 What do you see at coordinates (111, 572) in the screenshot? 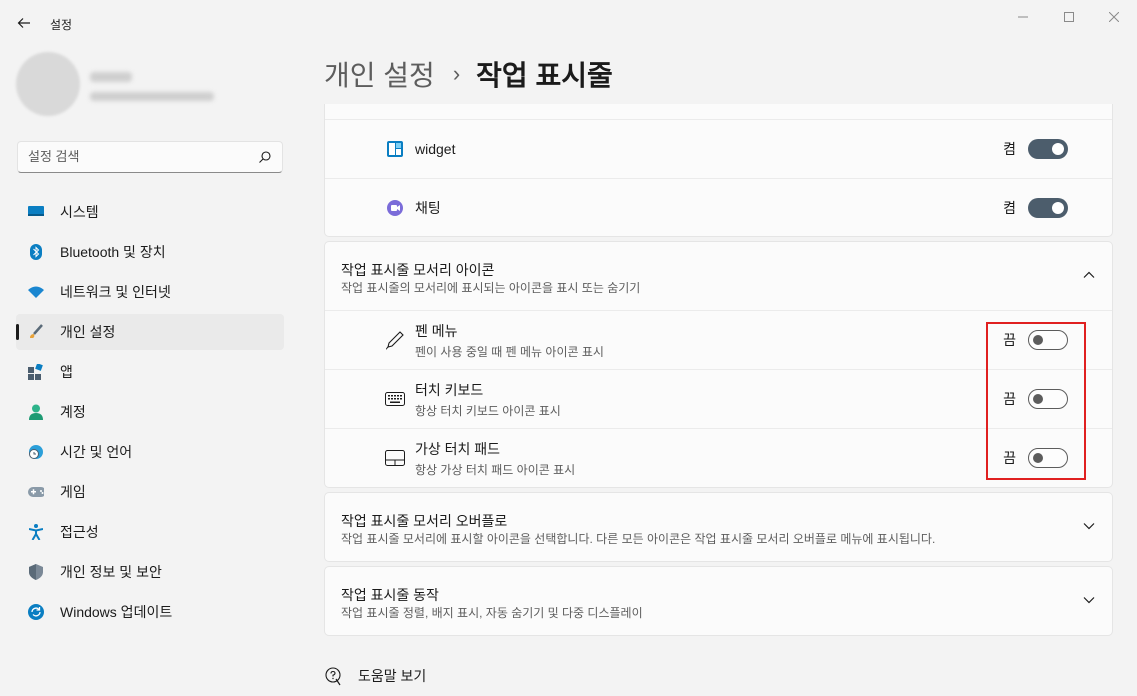
I see `sidebar-item-label: 개인 정보 및 보안` at bounding box center [111, 572].